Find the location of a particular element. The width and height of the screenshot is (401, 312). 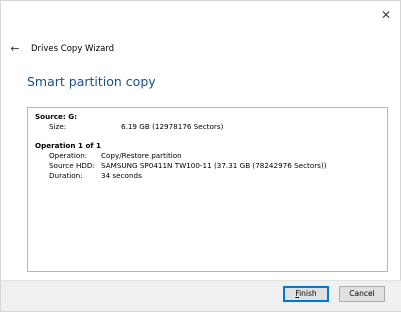

size-value: 6.19 GB (12978176 Sectors) is located at coordinates (172, 126).